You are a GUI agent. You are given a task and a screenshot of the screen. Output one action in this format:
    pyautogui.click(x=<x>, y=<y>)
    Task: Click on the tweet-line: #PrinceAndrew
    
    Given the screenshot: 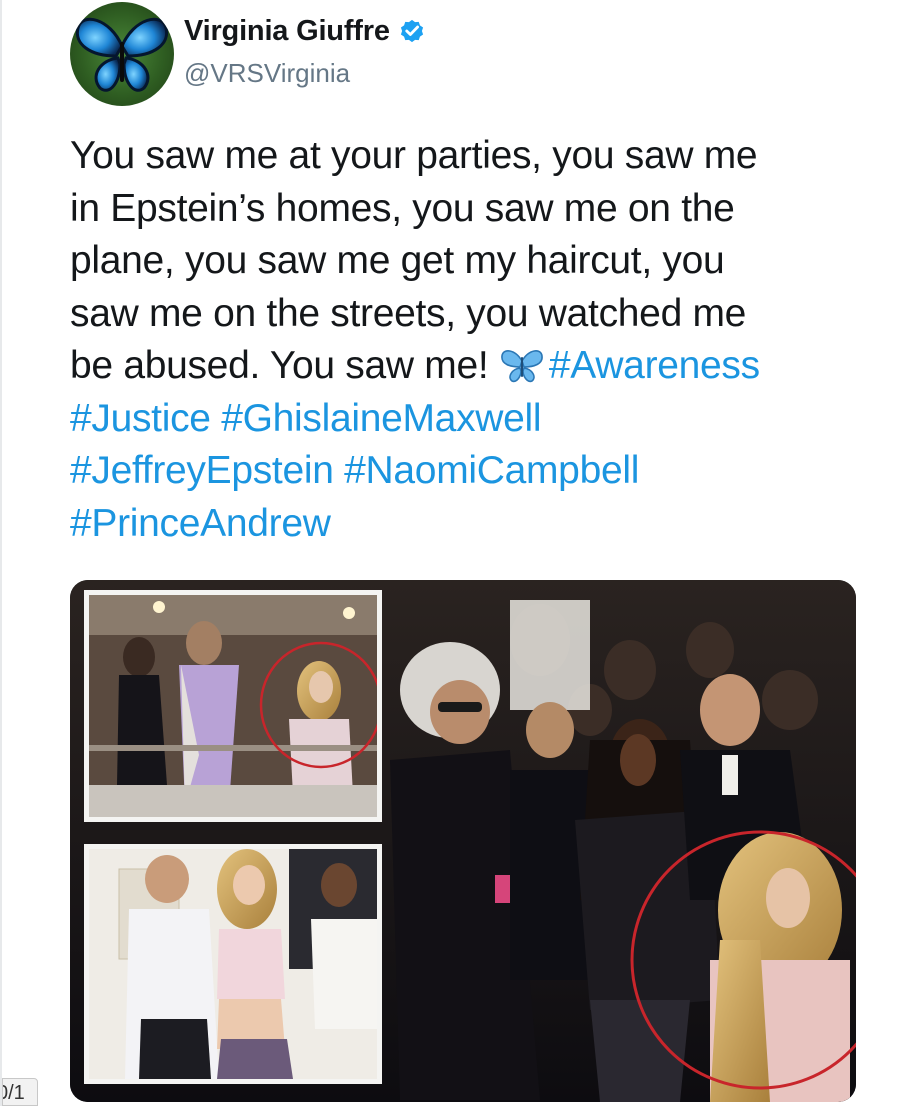 What is the action you would take?
    pyautogui.click(x=470, y=524)
    